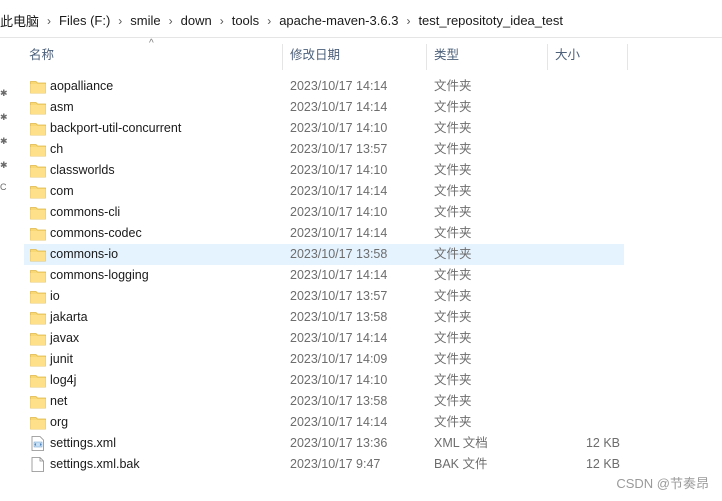 The width and height of the screenshot is (722, 501). I want to click on file-row: settings.xml 2023/10/17 13:36 XML 文档 12 KB, so click(324, 443).